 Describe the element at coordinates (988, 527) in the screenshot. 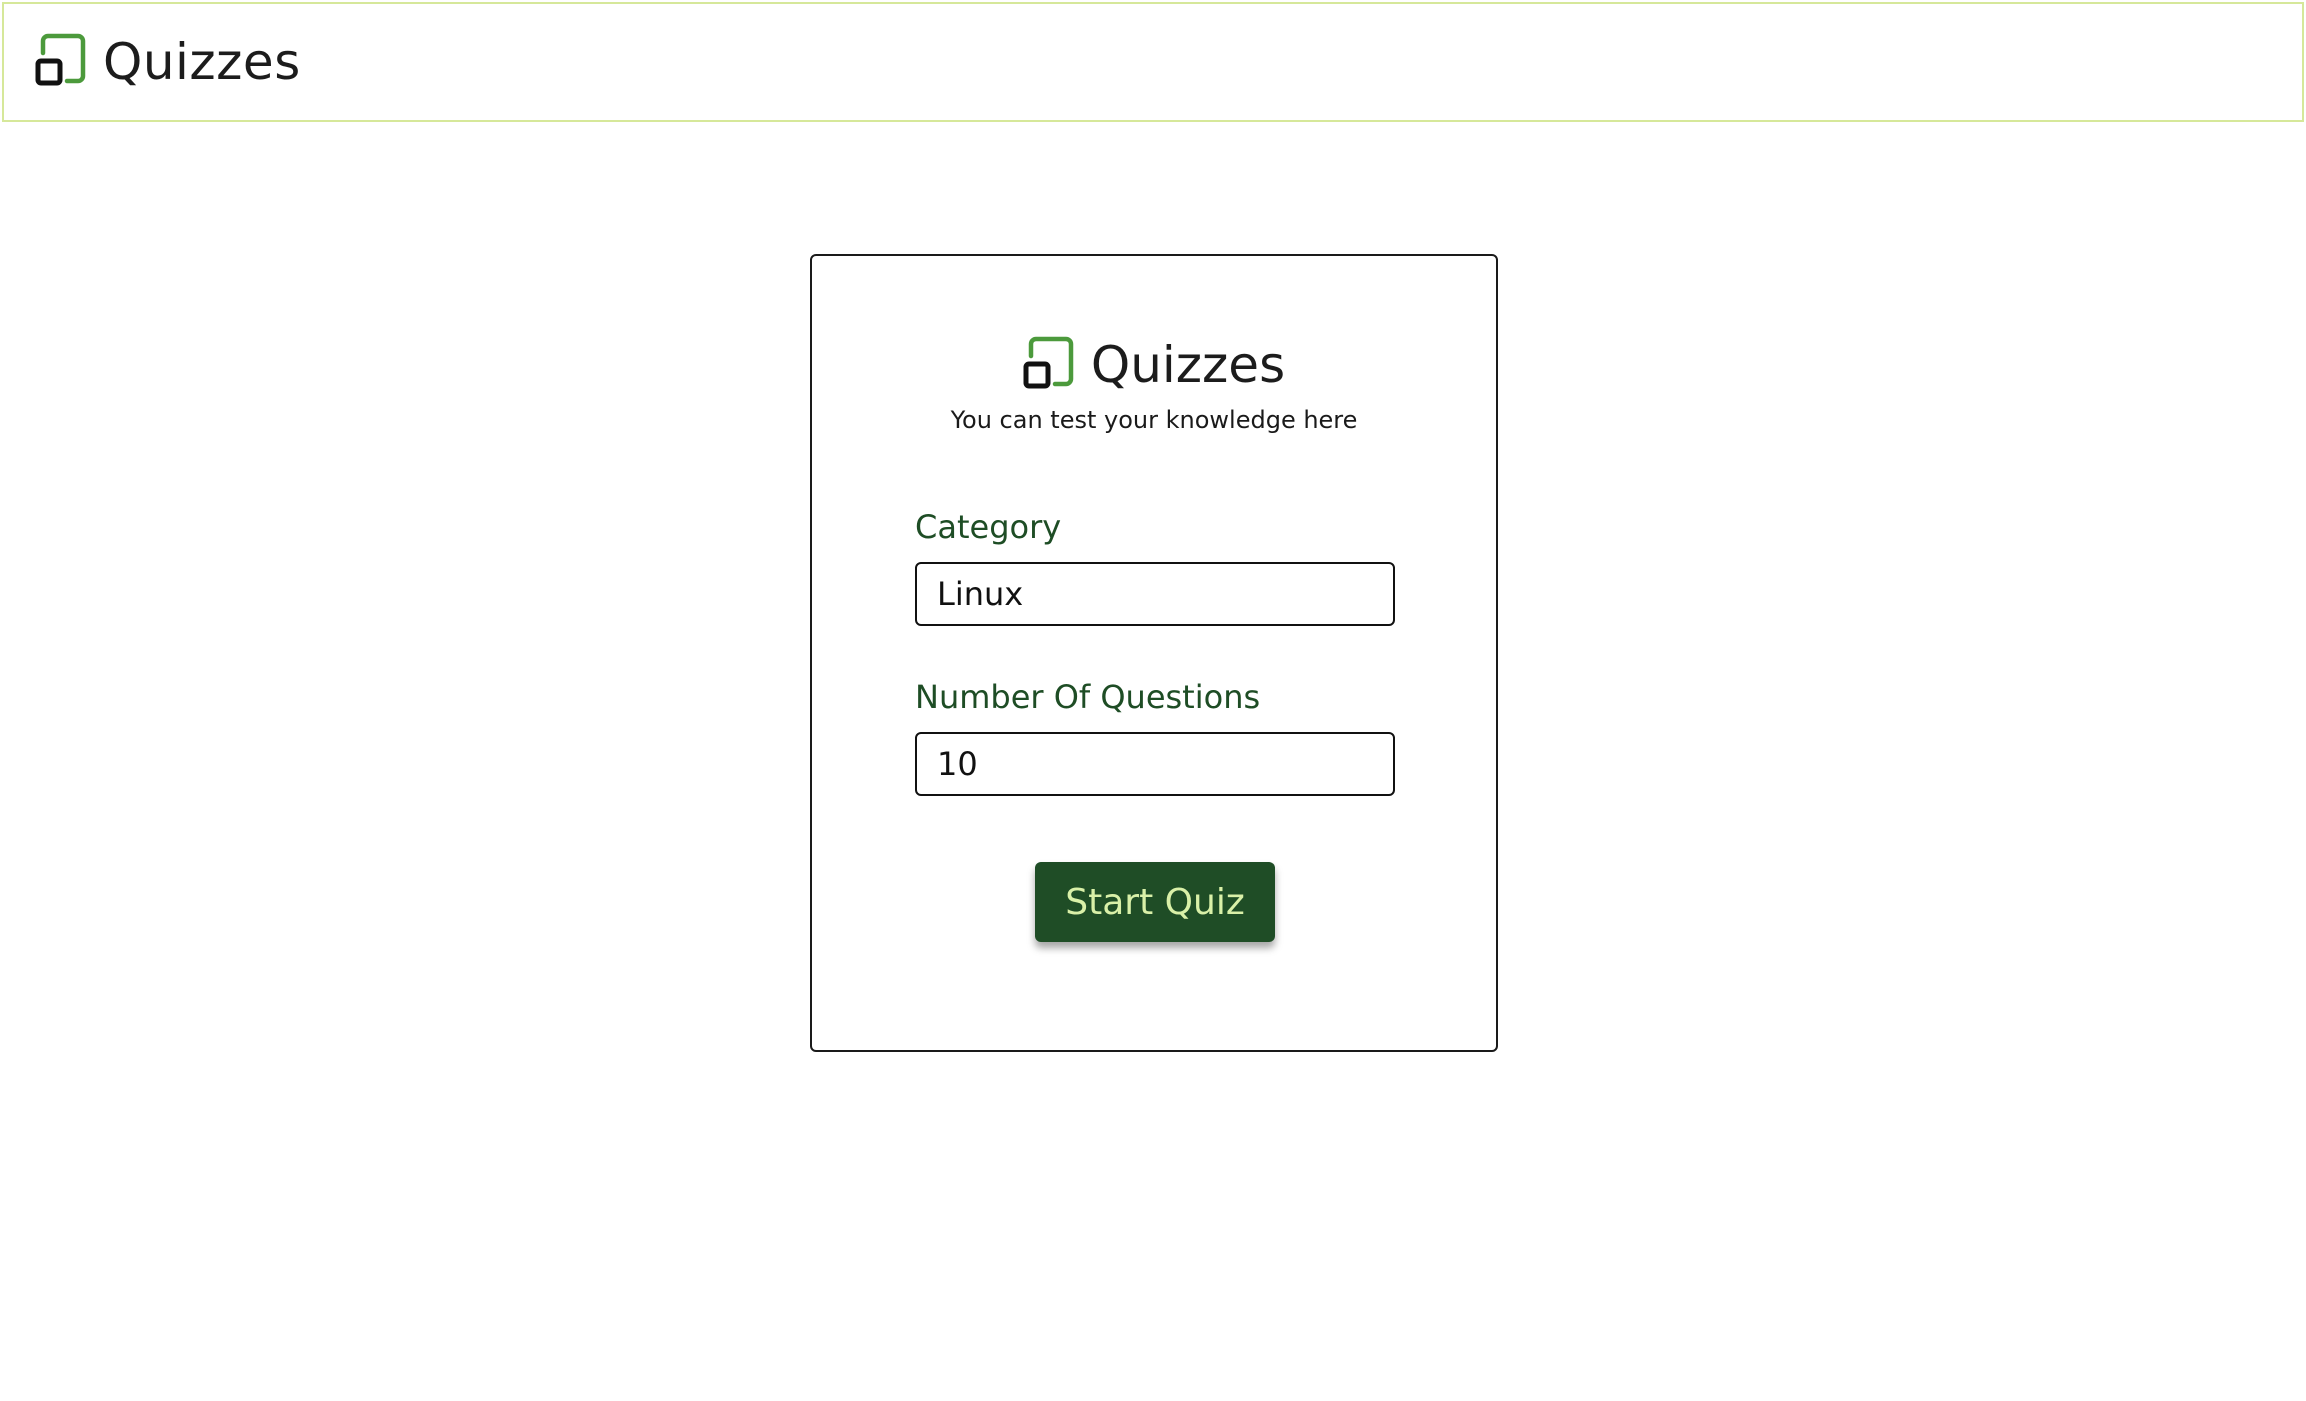

I see `category-label: Category` at that location.